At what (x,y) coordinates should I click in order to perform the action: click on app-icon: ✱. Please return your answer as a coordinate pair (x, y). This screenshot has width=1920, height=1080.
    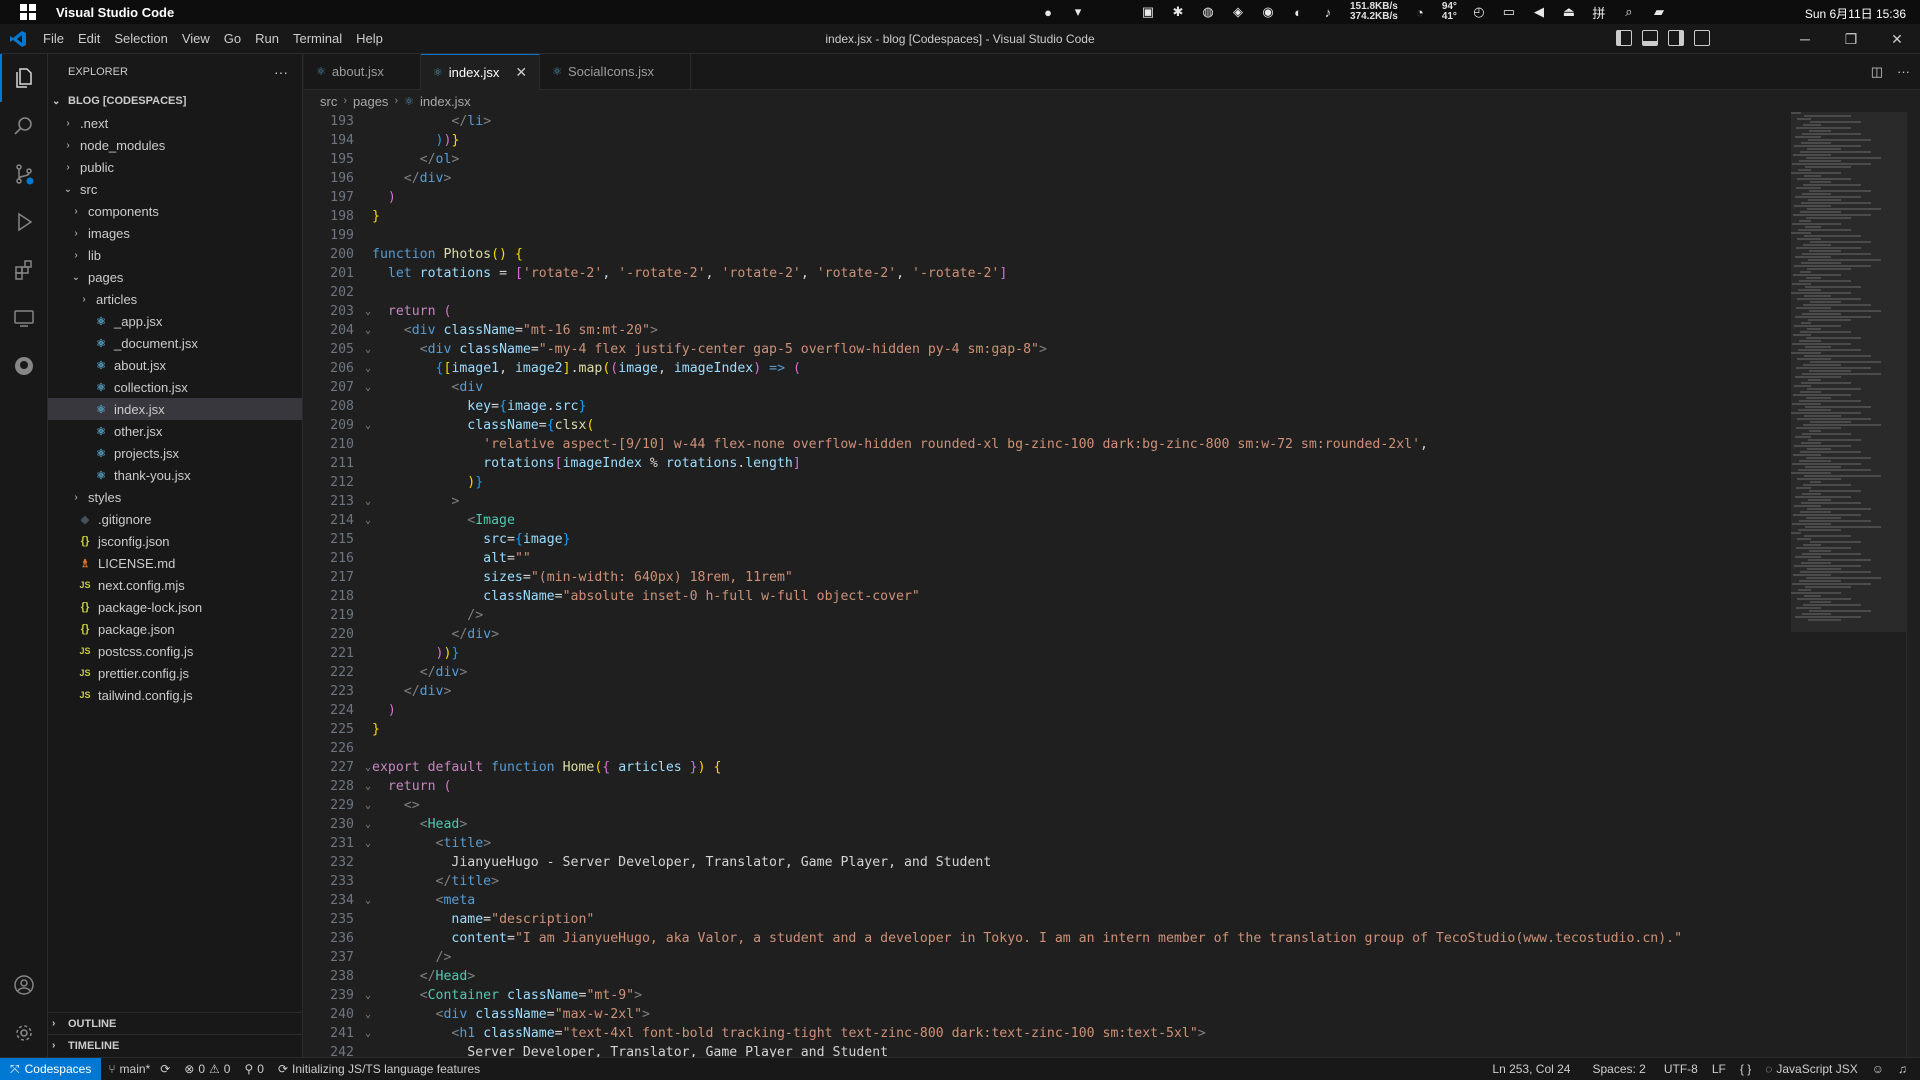
    Looking at the image, I should click on (1178, 12).